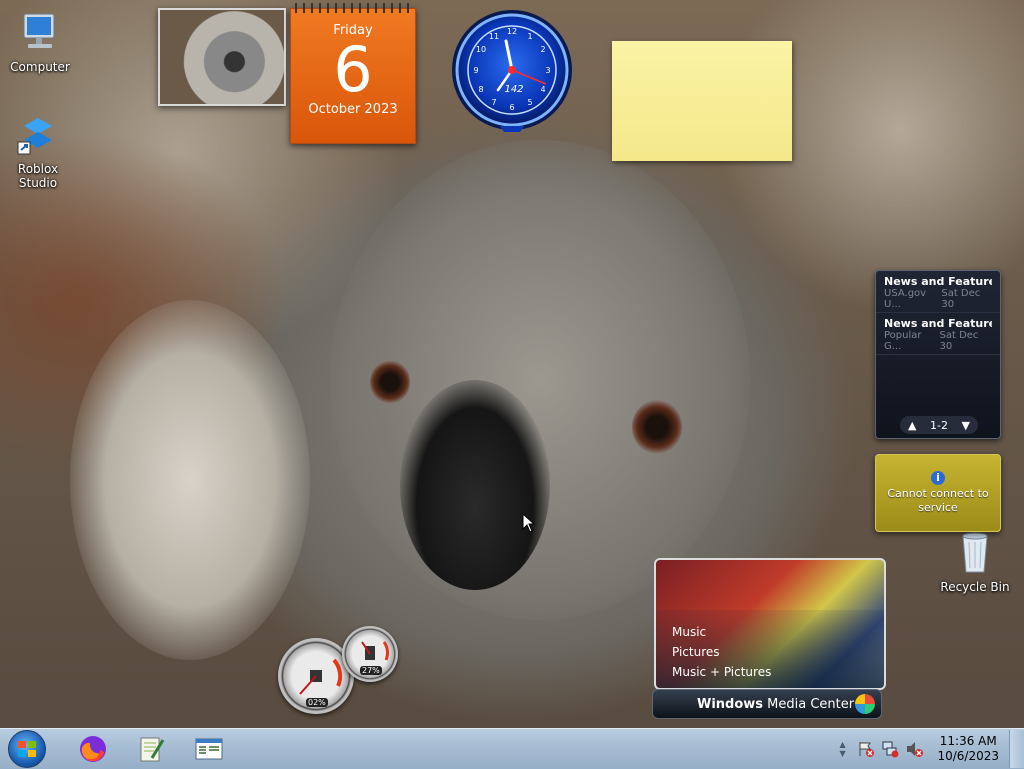 This screenshot has height=769, width=1024. What do you see at coordinates (512, 31) in the screenshot?
I see `svg-text: 12` at bounding box center [512, 31].